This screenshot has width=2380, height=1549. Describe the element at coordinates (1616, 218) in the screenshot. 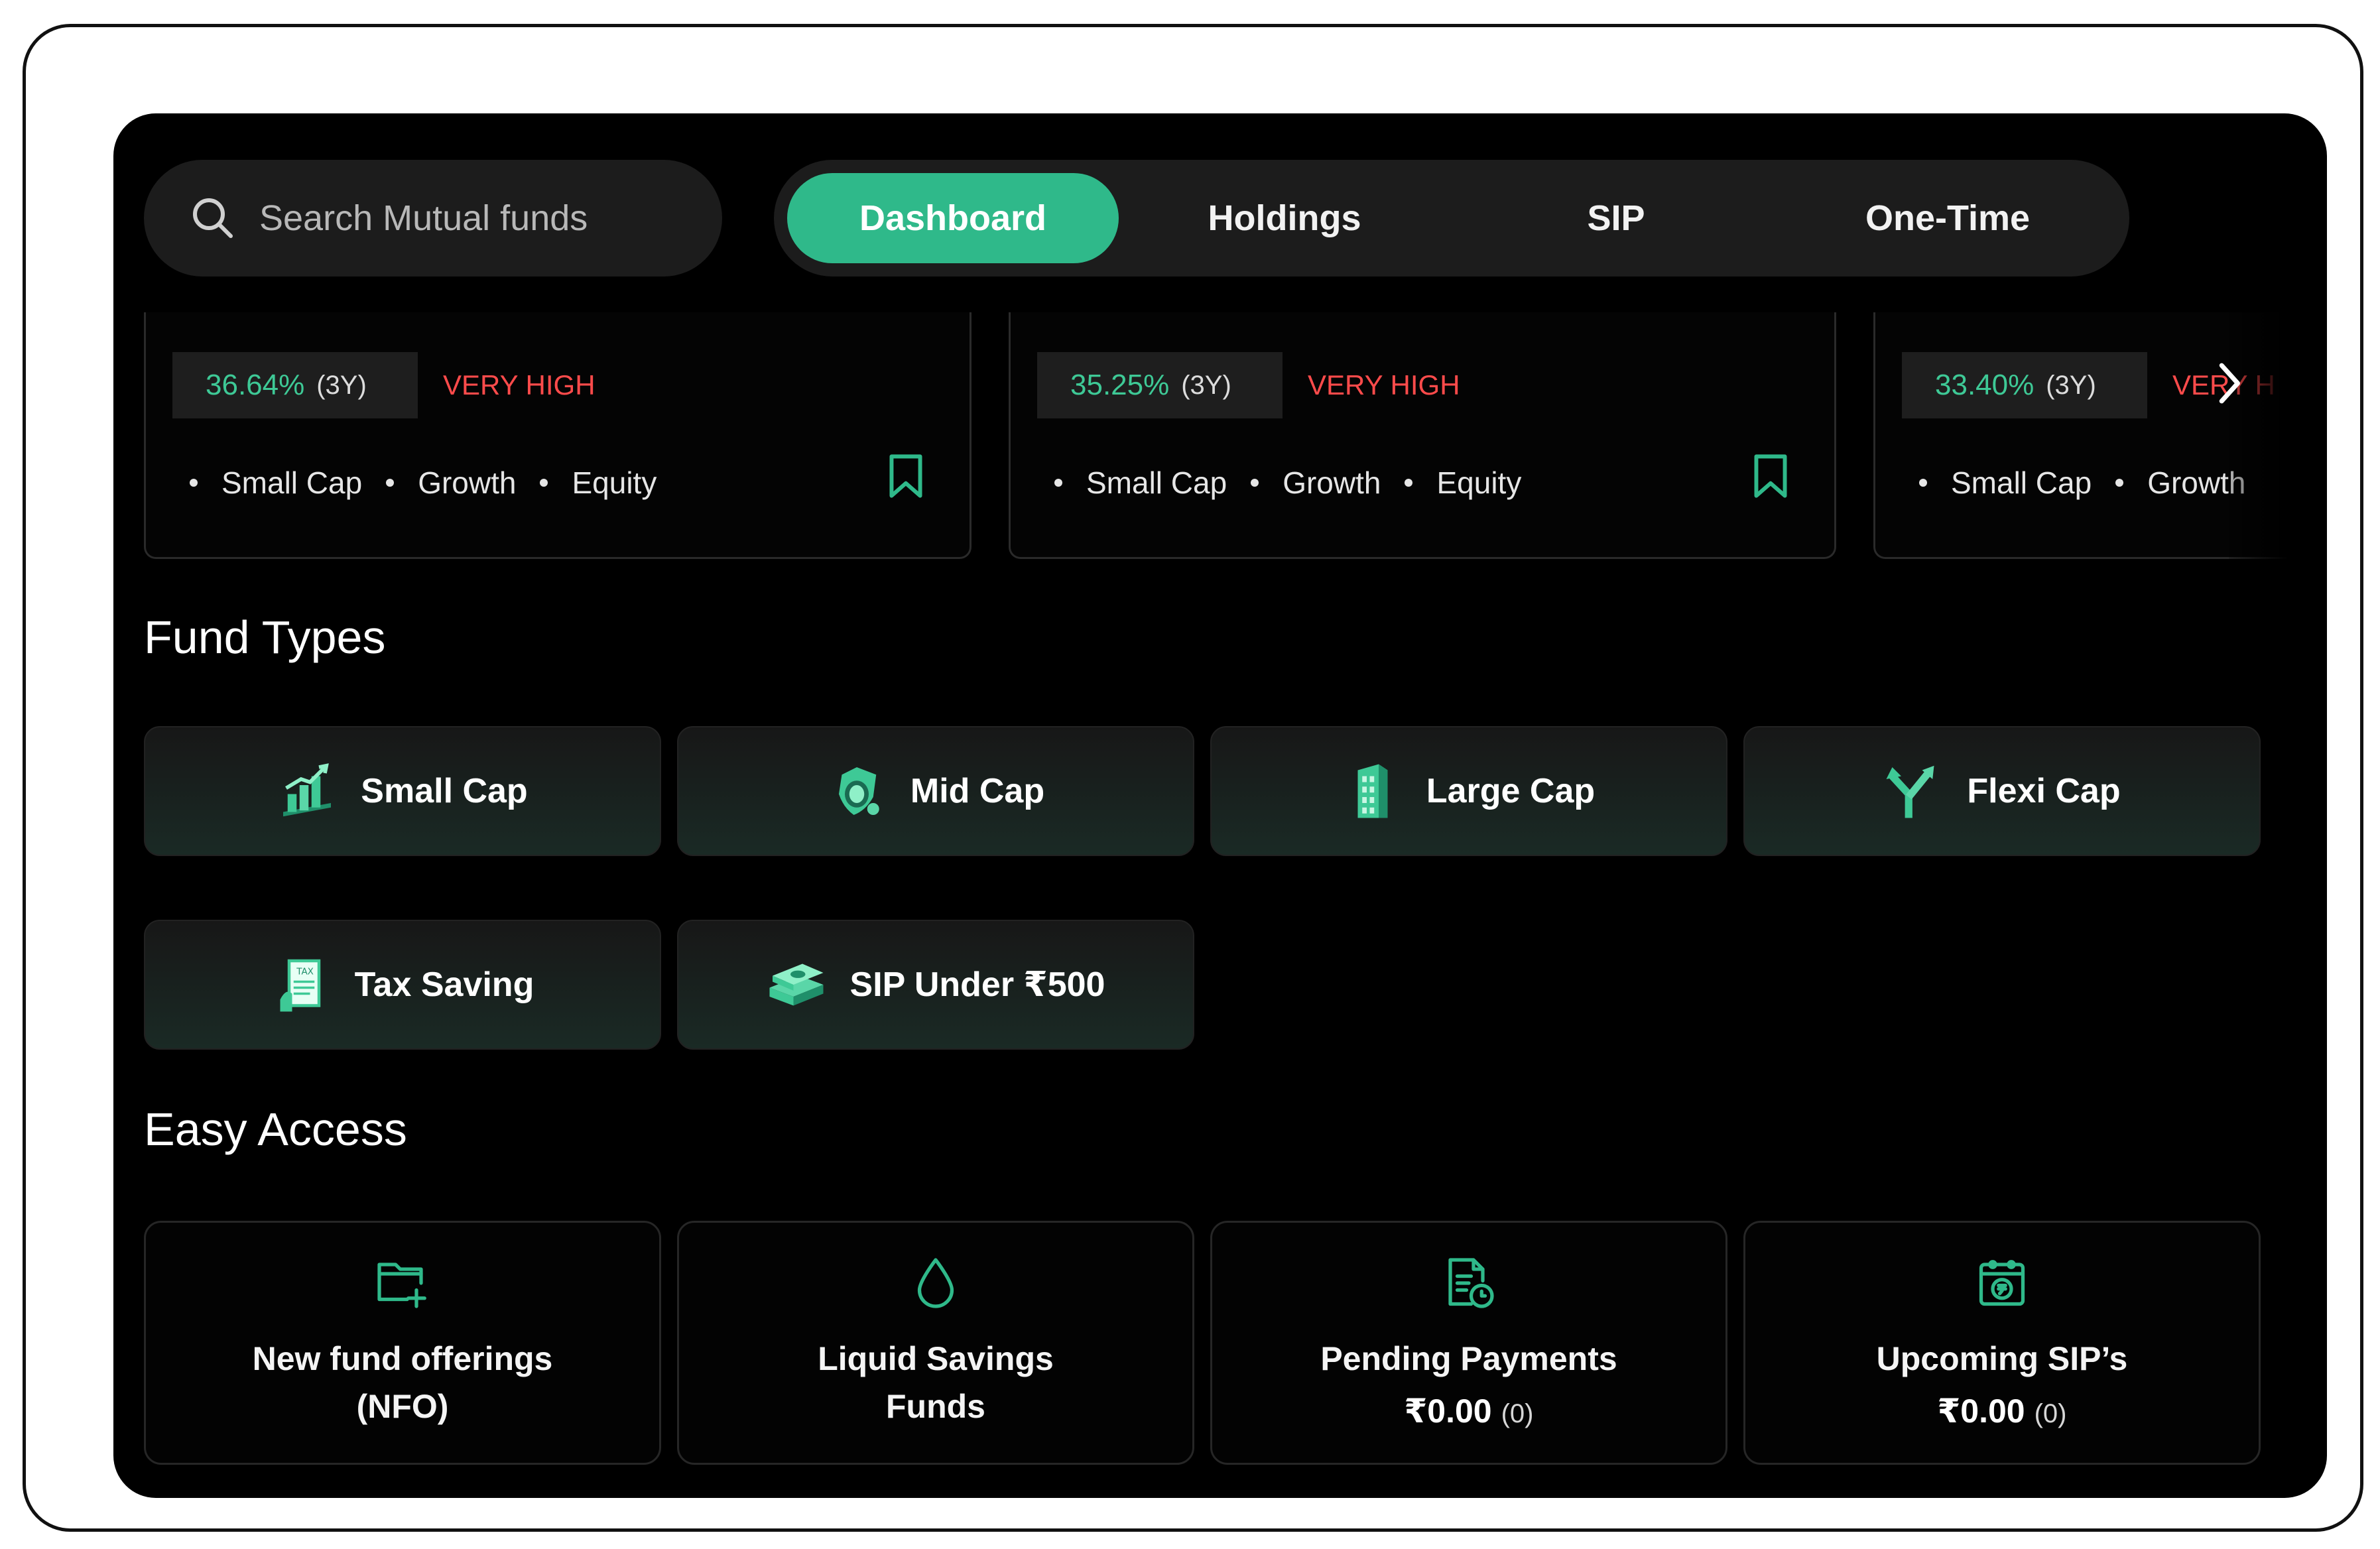

I see `tab-sip: SIP` at that location.